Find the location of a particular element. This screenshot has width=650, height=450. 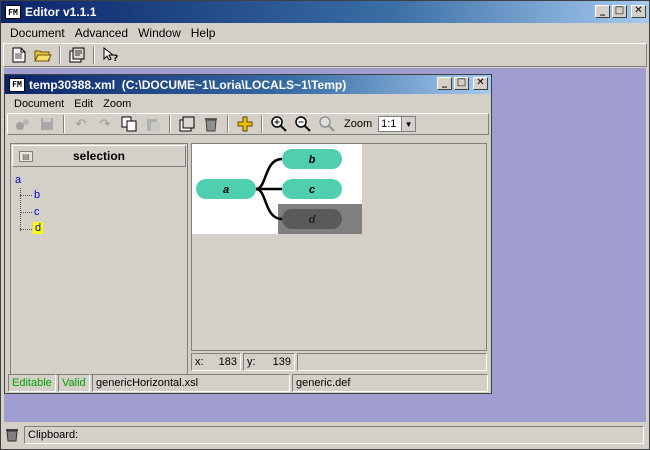

document-logo-icon: FM is located at coordinates (17, 84).